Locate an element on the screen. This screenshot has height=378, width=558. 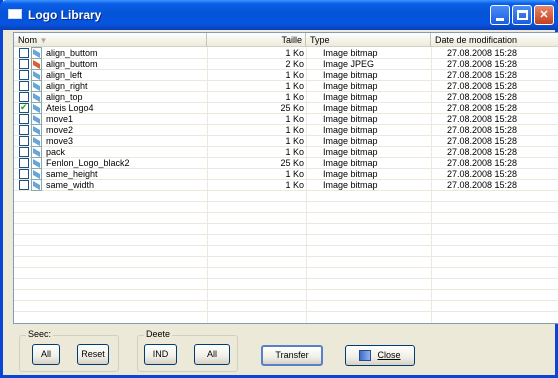
list-header: Nom ▼ Taille Type Date de modification is located at coordinates (286, 40).